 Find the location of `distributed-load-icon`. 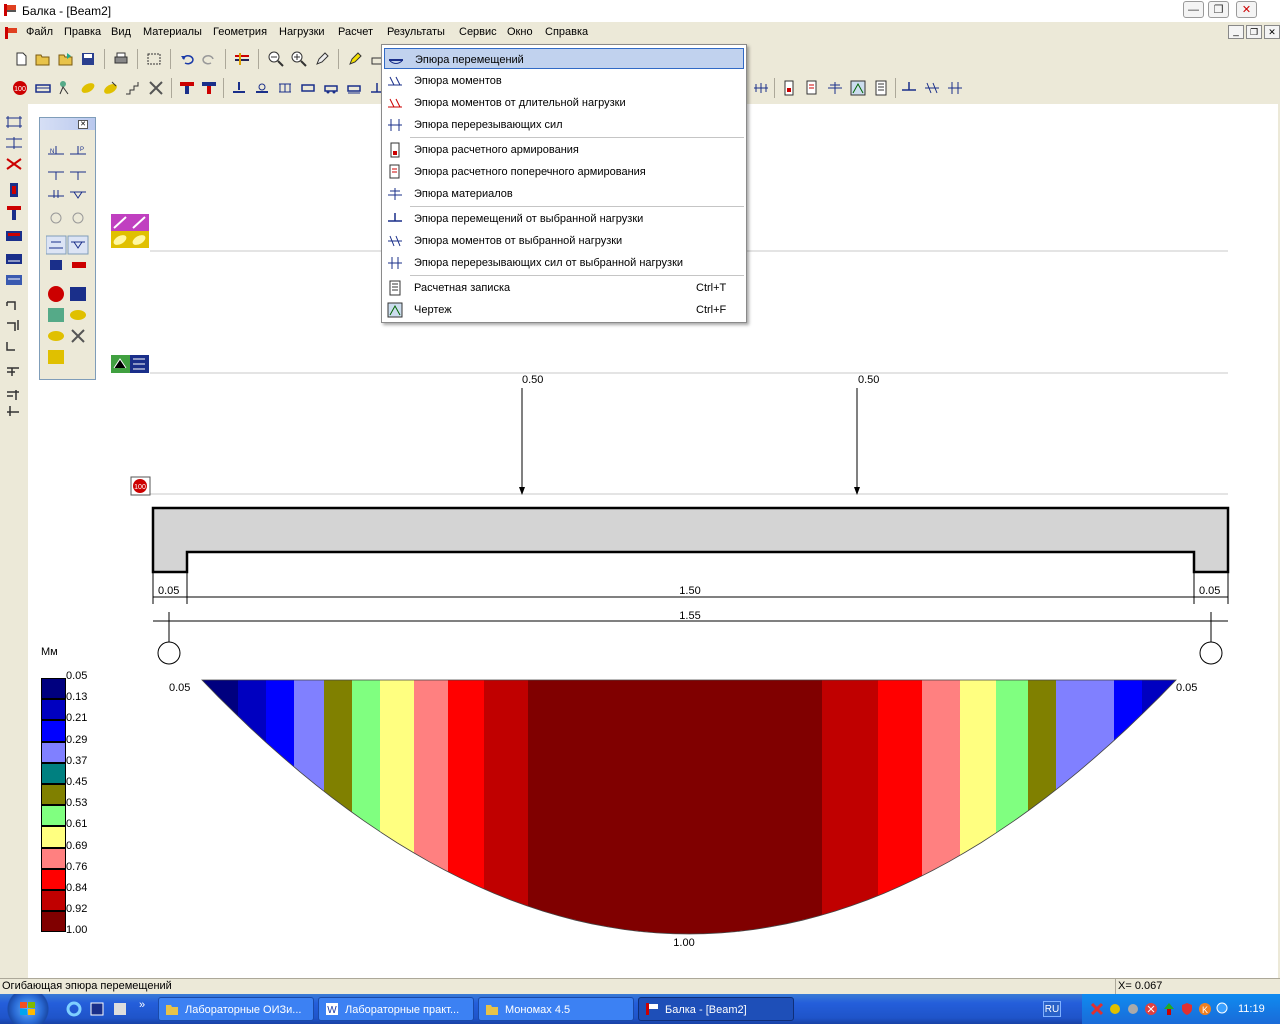

distributed-load-icon is located at coordinates (285, 88).